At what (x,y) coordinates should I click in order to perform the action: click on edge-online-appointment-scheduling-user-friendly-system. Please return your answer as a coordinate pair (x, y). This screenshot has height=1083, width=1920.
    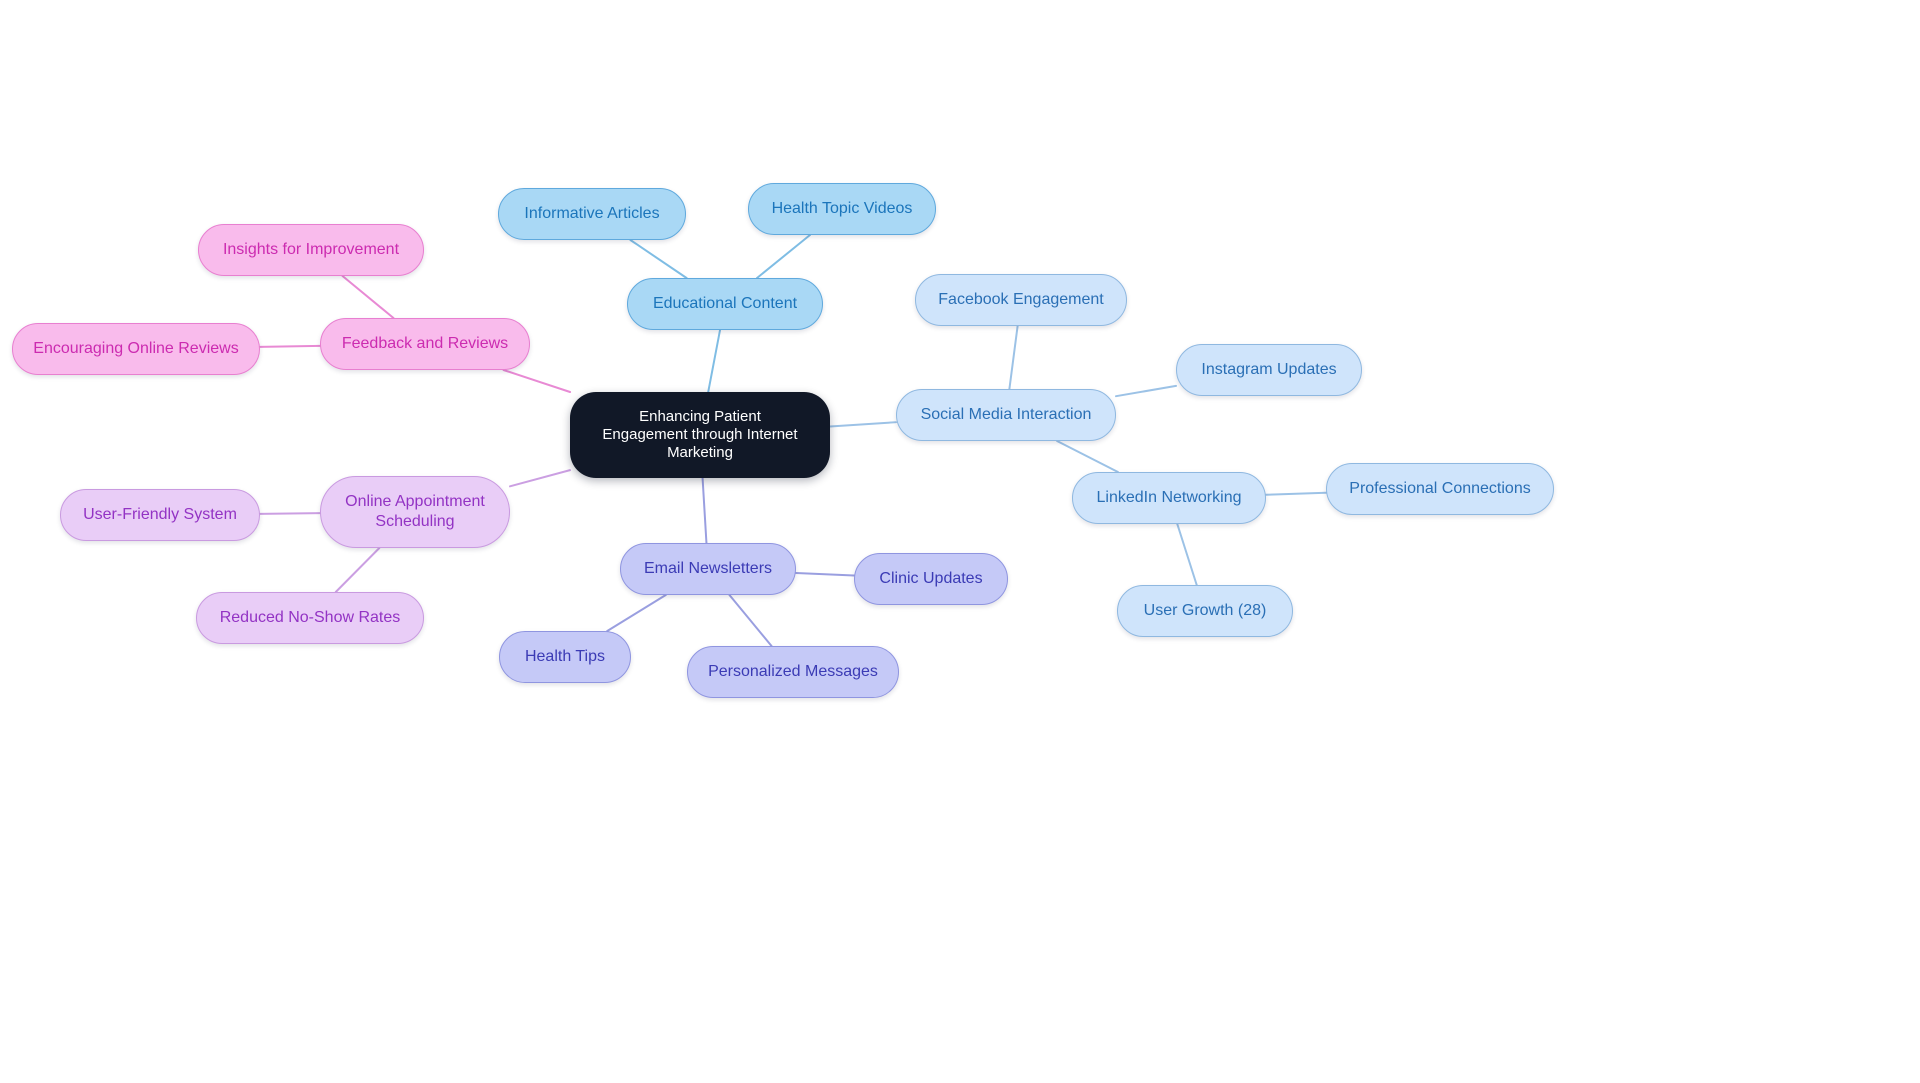
    Looking at the image, I should click on (290, 513).